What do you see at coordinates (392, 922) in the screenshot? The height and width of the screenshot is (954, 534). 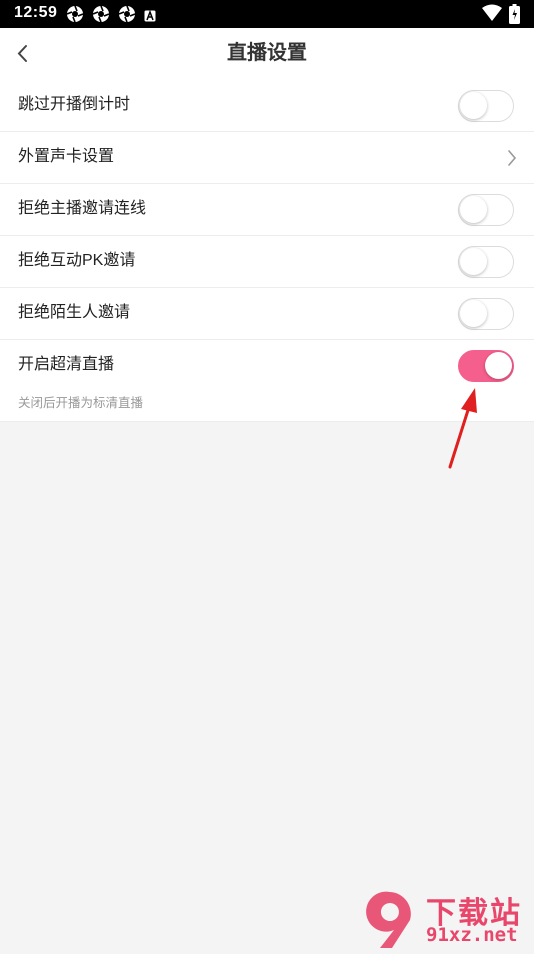 I see `9-logo-icon` at bounding box center [392, 922].